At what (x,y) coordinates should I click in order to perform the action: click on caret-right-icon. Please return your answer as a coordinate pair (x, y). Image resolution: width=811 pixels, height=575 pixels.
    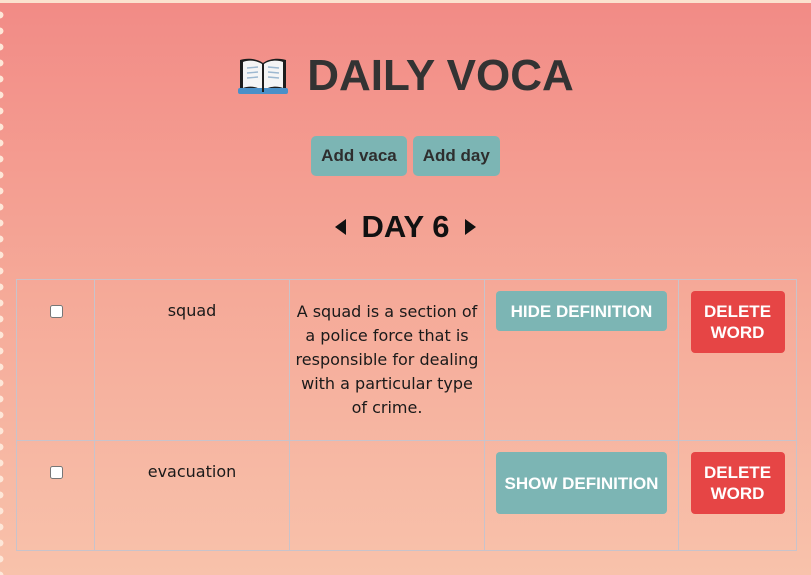
    Looking at the image, I should click on (471, 227).